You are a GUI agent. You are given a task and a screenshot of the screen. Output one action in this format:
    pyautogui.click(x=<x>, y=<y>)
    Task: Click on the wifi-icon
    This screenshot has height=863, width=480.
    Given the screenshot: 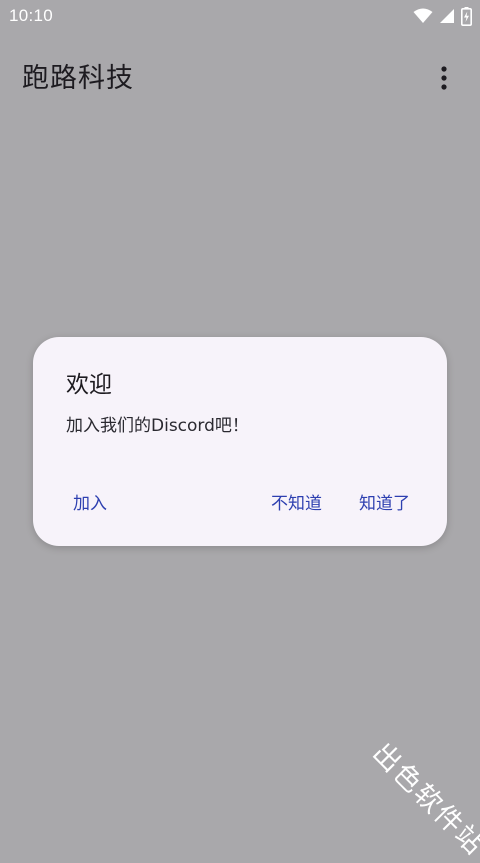 What is the action you would take?
    pyautogui.click(x=423, y=16)
    